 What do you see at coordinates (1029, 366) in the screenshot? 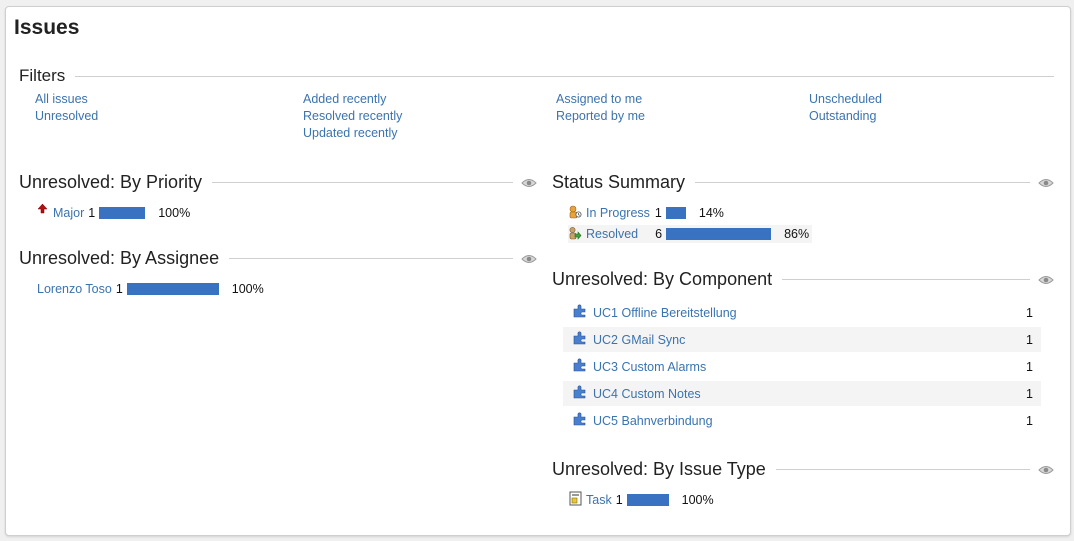
I see `component-uc3-count: 1` at bounding box center [1029, 366].